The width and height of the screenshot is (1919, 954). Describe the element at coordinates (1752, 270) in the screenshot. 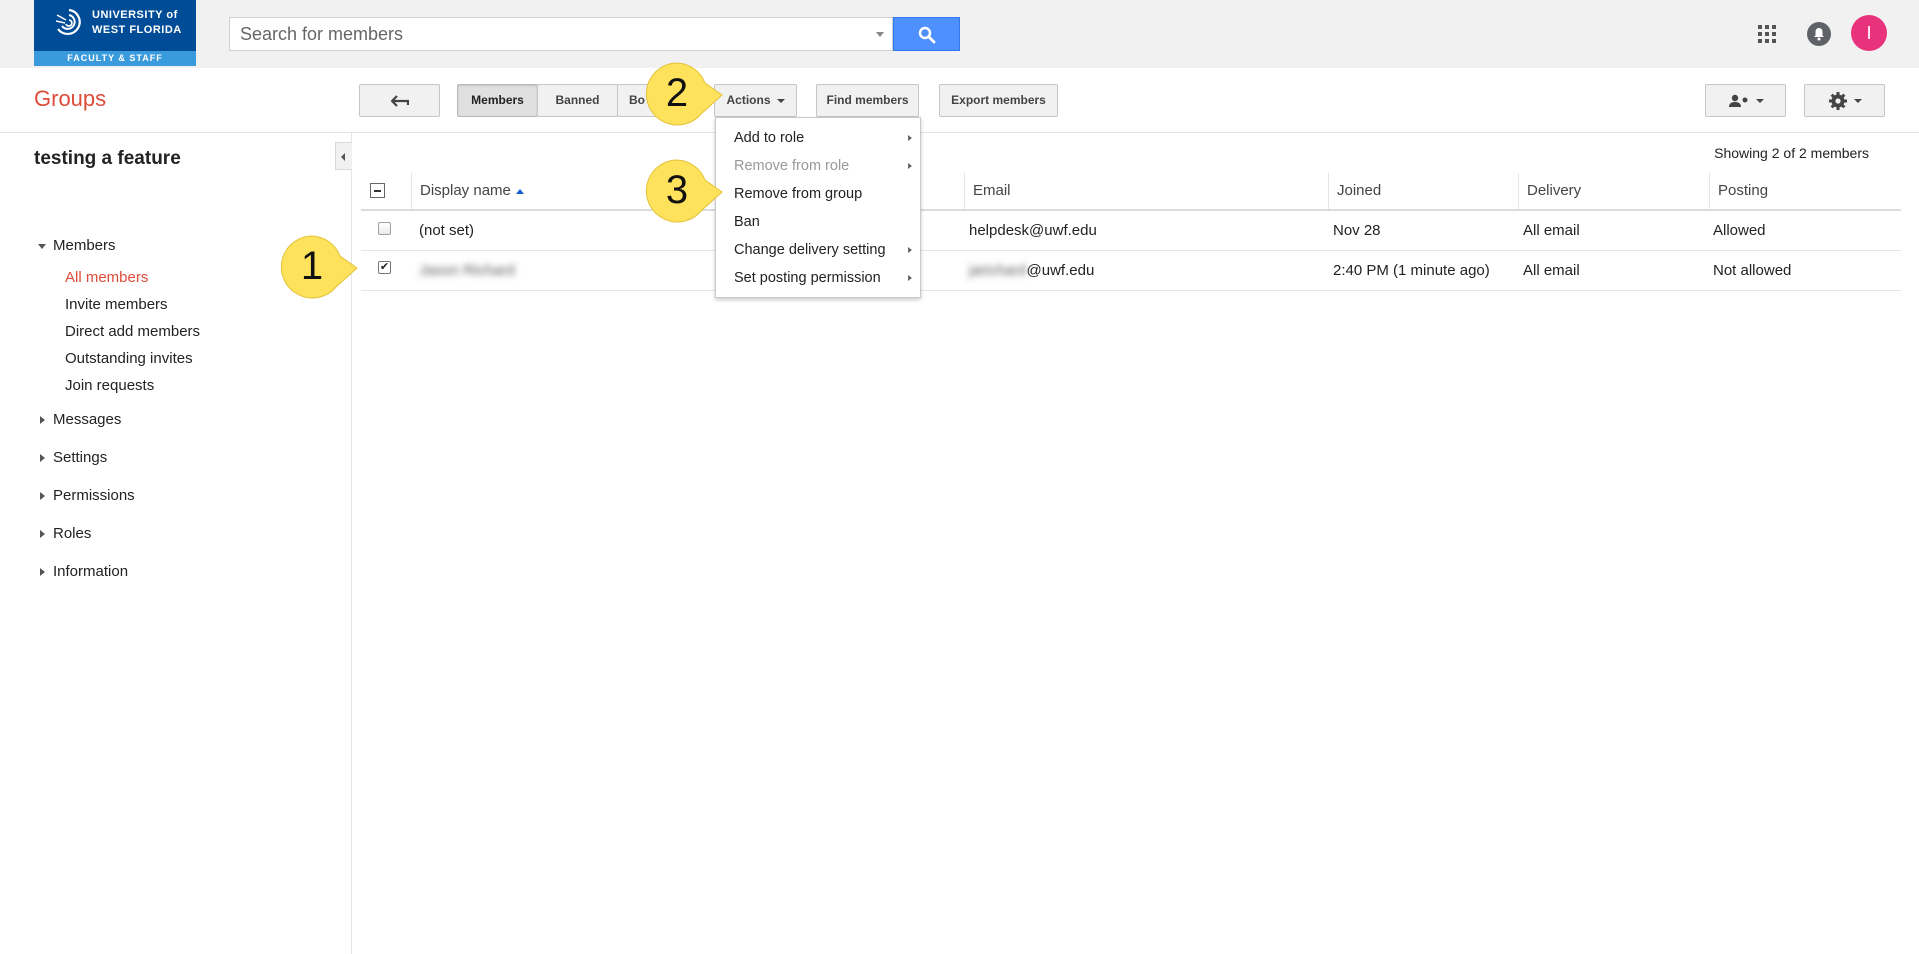

I see `posting-cell: Not allowed` at that location.